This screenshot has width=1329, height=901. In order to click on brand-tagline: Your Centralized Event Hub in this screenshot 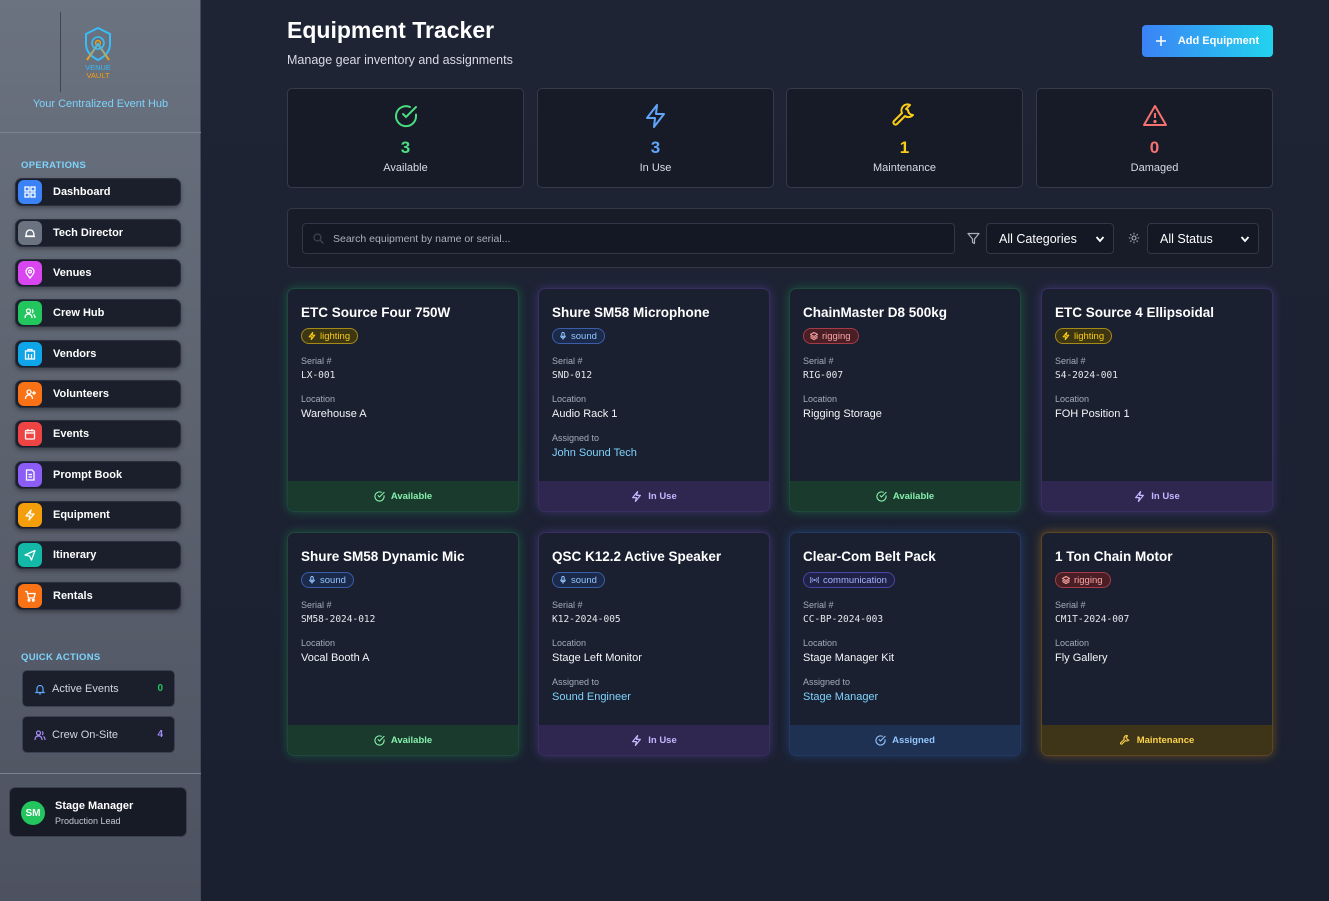, I will do `click(100, 104)`.